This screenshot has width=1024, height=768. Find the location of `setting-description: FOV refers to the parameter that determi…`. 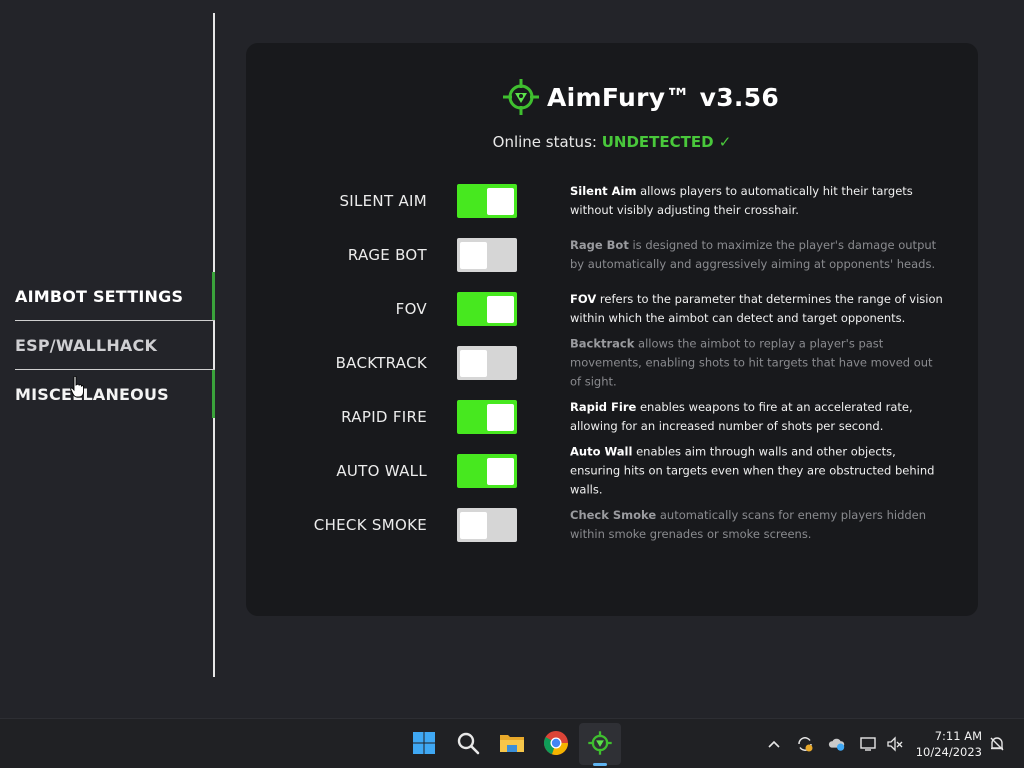

setting-description: FOV refers to the parameter that determi… is located at coordinates (757, 309).